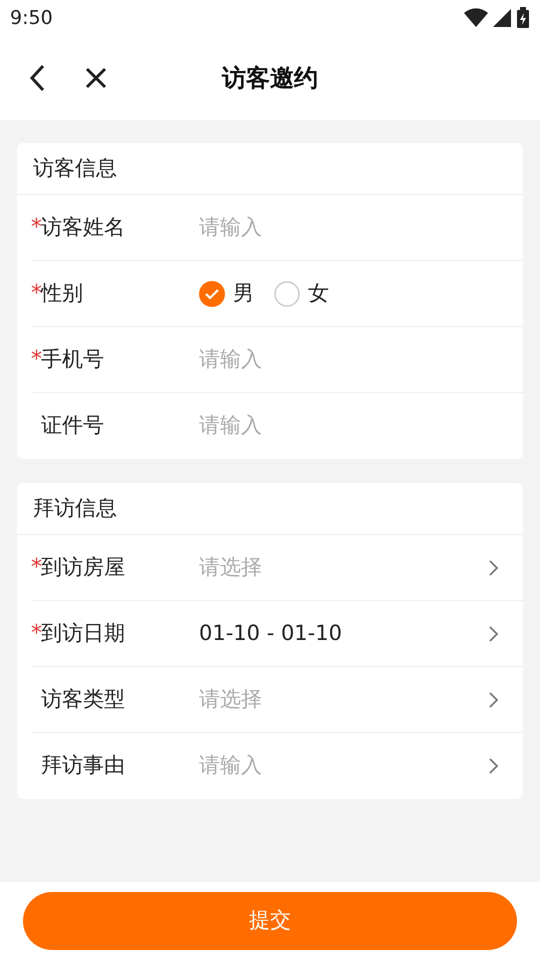 The image size is (540, 960). What do you see at coordinates (83, 699) in the screenshot?
I see `field-label: 访客类型` at bounding box center [83, 699].